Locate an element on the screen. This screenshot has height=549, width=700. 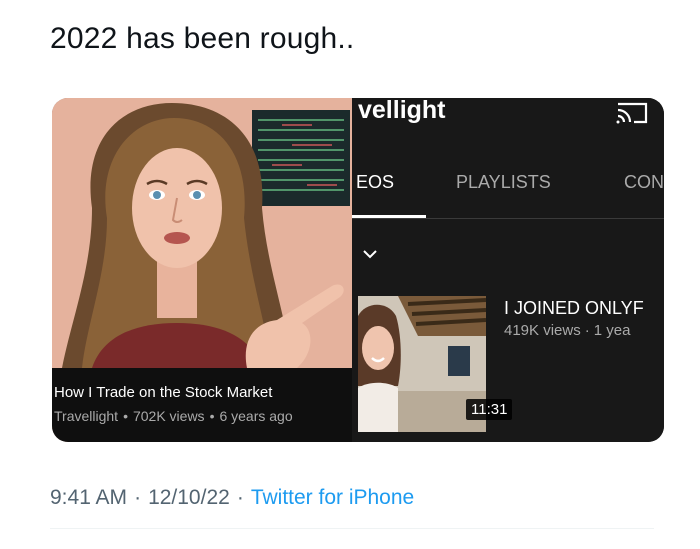
left-video-views: 702K views is located at coordinates (168, 416).